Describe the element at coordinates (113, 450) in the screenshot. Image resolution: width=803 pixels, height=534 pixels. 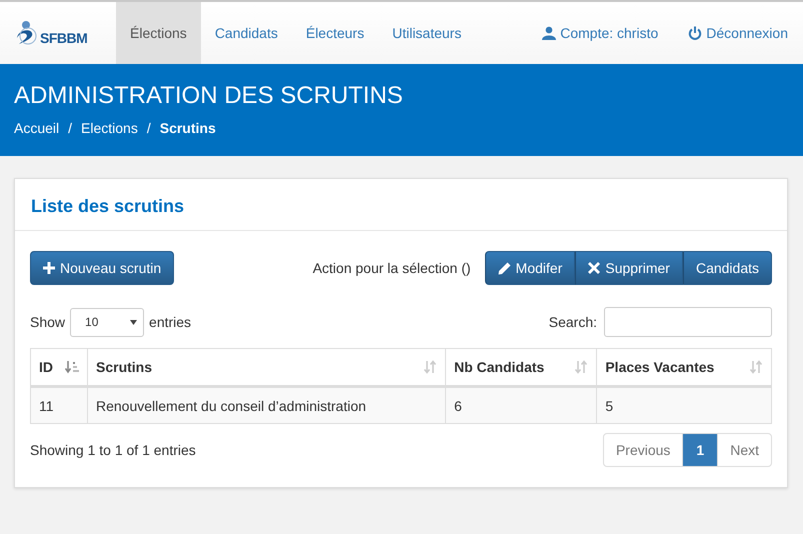
I see `table-info: Showing 1 to 1 of 1 entries` at that location.